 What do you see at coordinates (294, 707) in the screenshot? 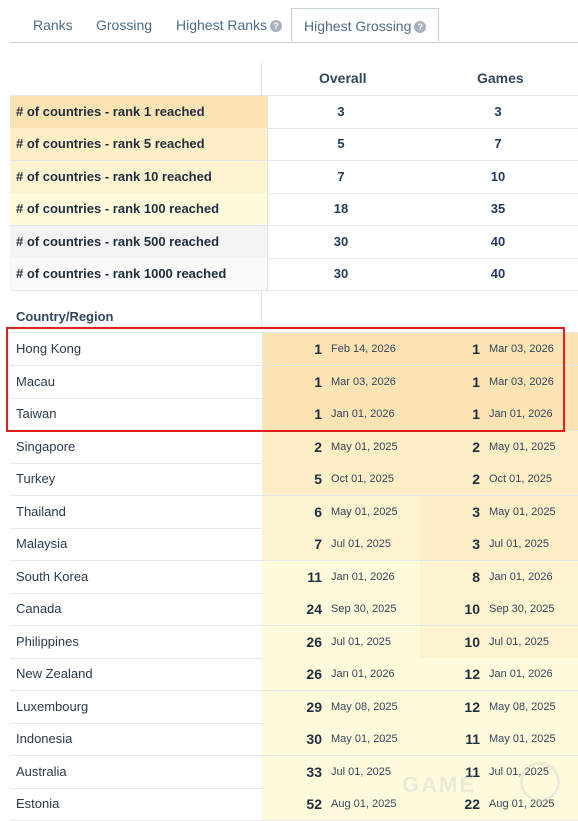
I see `country-row: Luxembourg 29 May 08, 2025 12 May 08, 2025` at bounding box center [294, 707].